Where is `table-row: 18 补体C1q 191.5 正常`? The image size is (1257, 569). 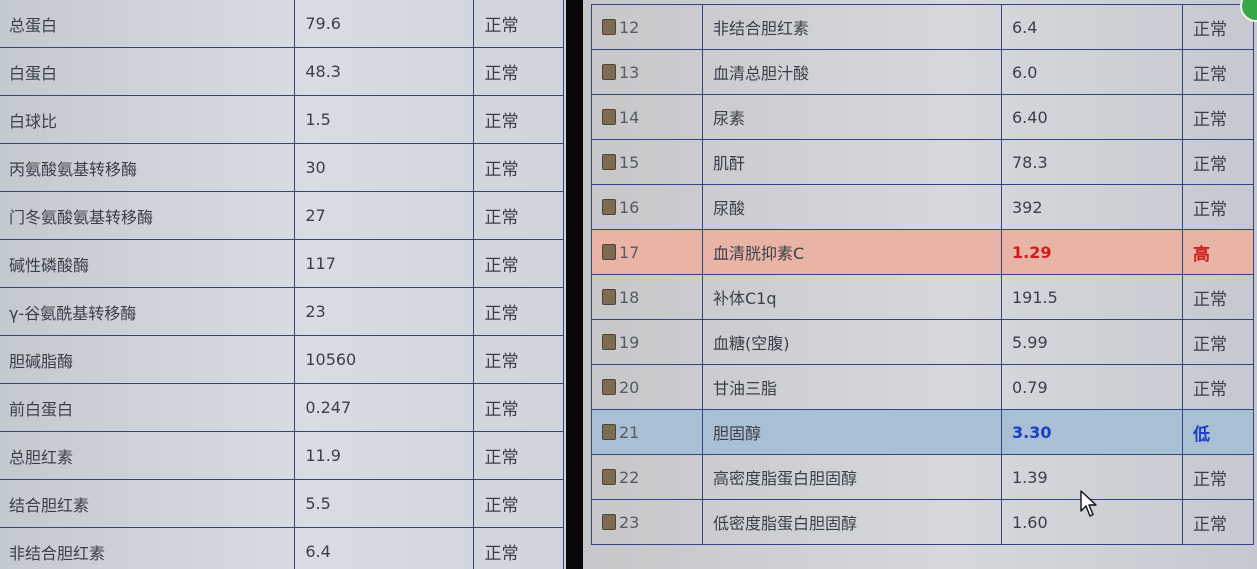
table-row: 18 补体C1q 191.5 正常 is located at coordinates (922, 297).